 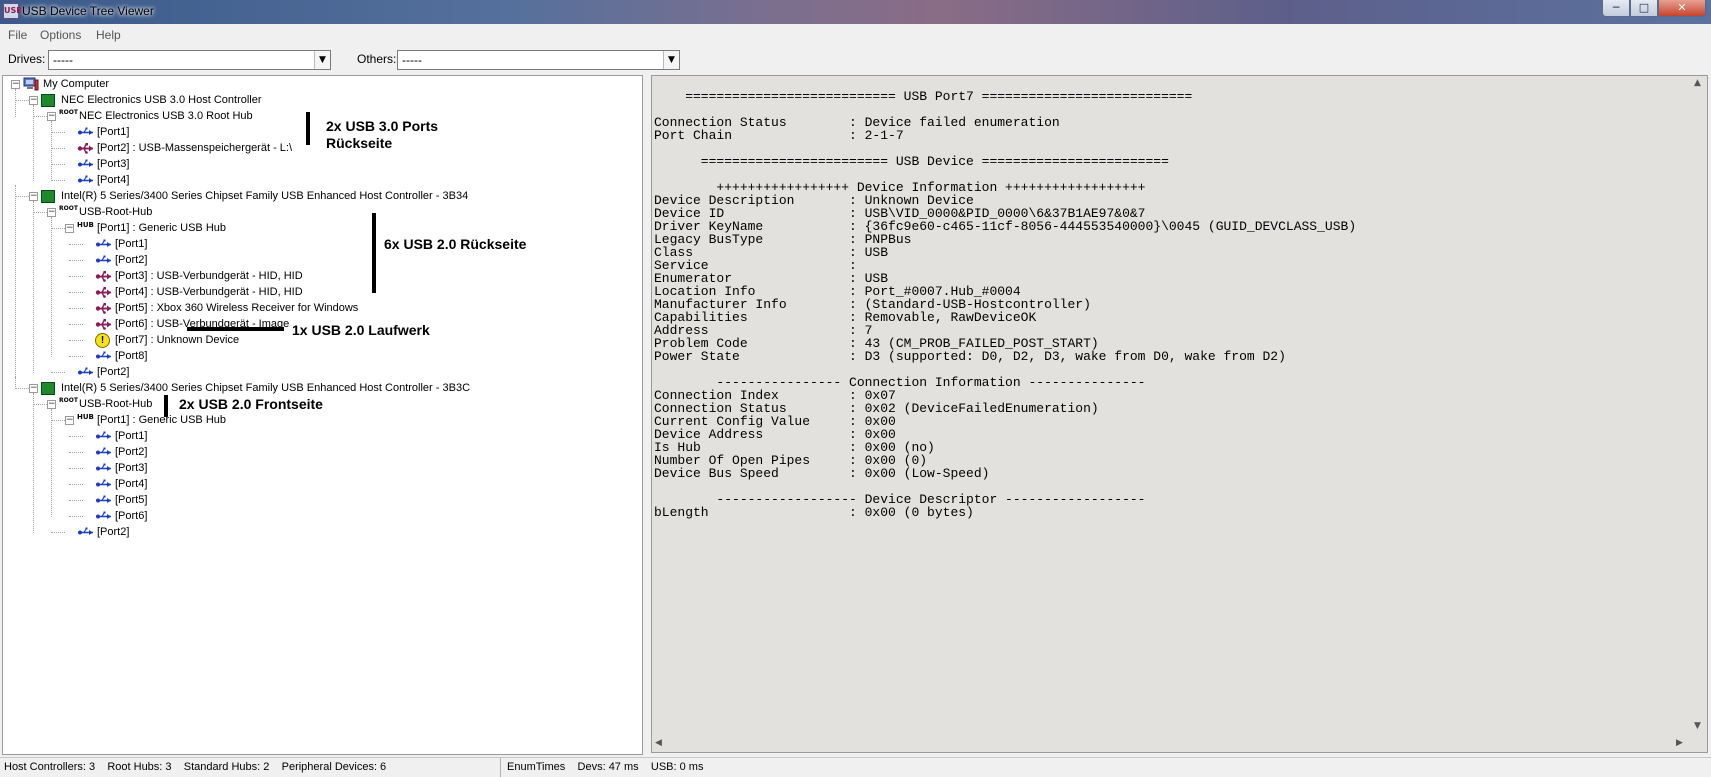 I want to click on menu-file: File, so click(x=17, y=35).